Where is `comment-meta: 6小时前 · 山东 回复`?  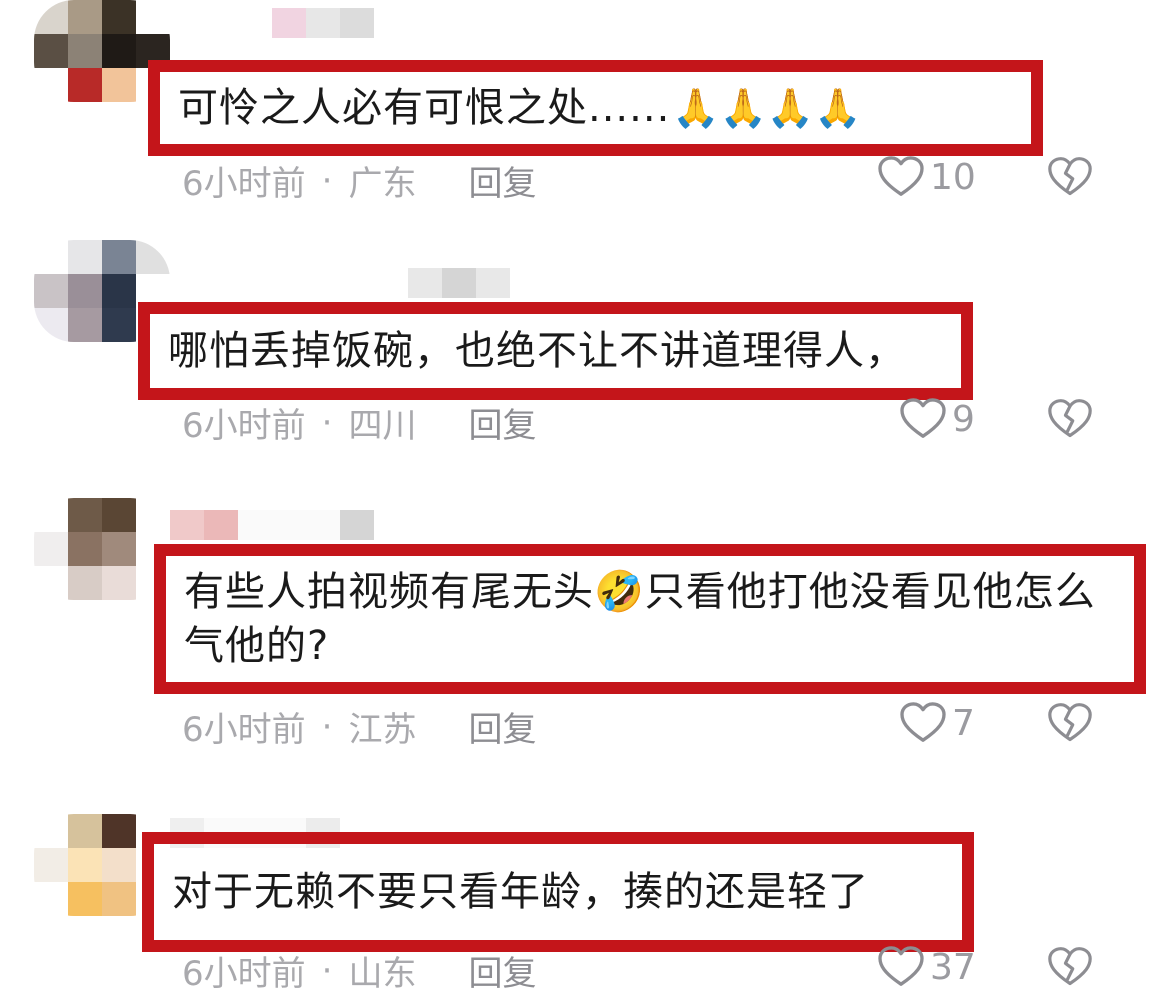
comment-meta: 6小时前 · 山东 回复 is located at coordinates (359, 970).